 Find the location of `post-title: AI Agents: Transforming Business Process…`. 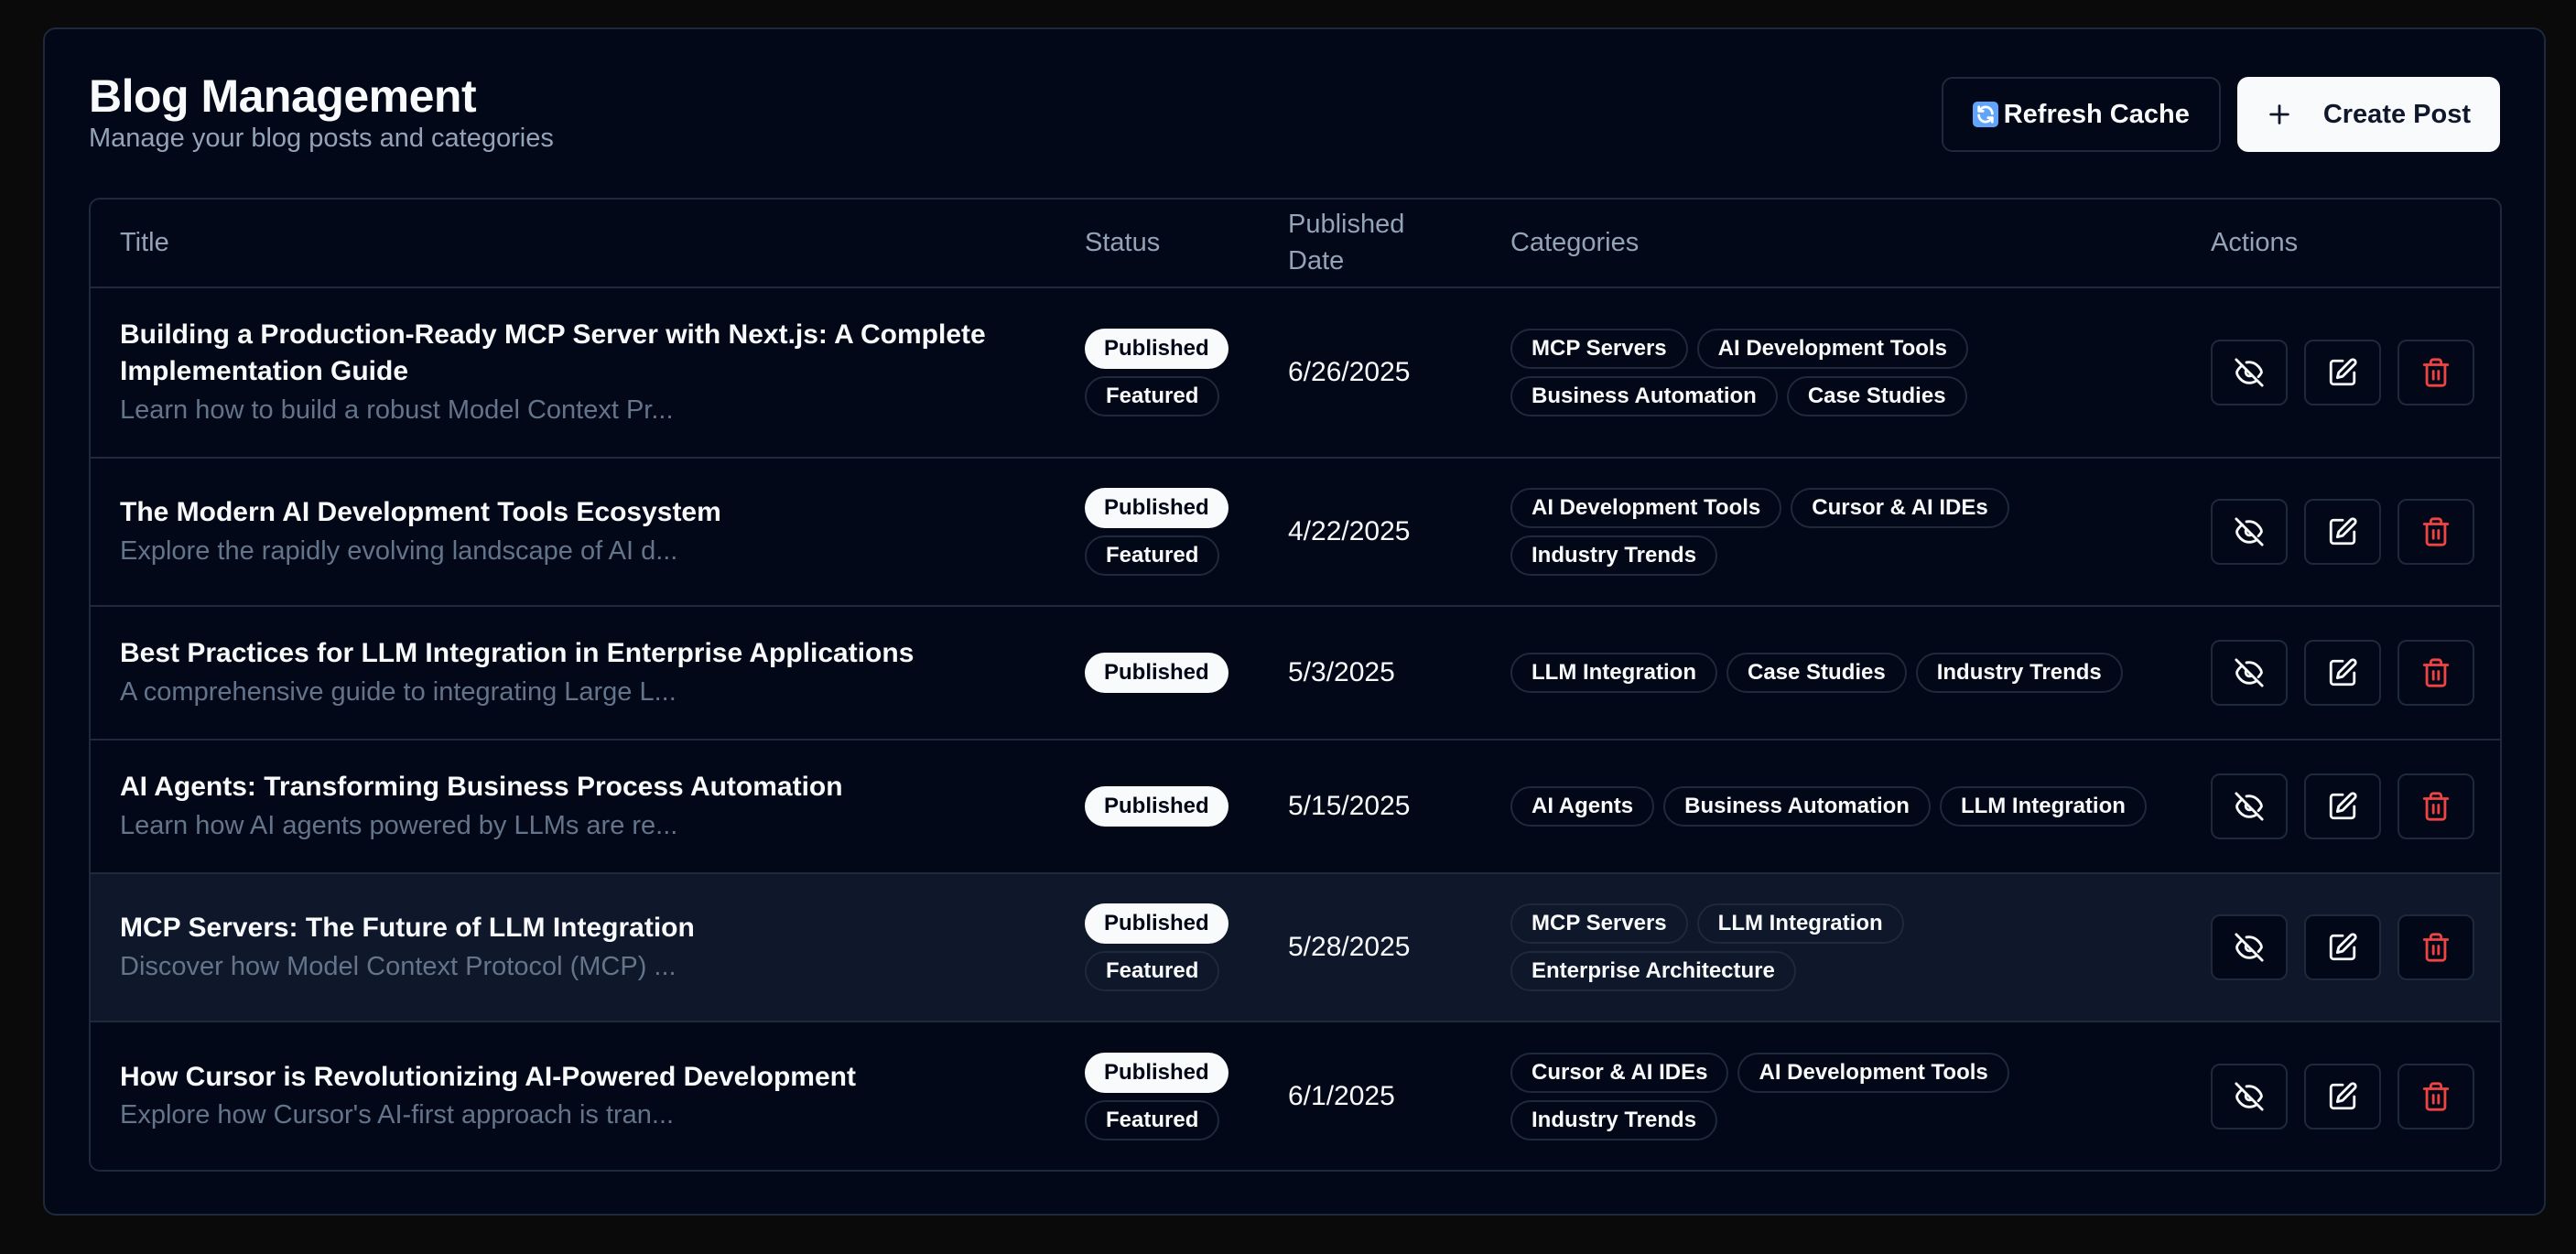

post-title: AI Agents: Transforming Business Process… is located at coordinates (481, 787).